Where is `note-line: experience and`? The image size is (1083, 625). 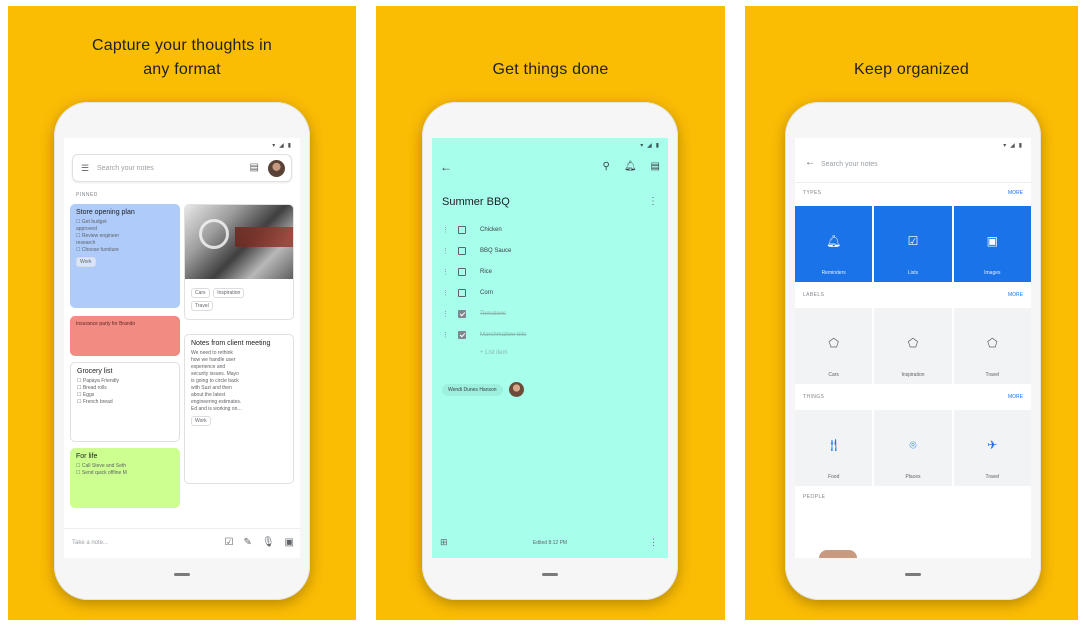 note-line: experience and is located at coordinates (208, 367).